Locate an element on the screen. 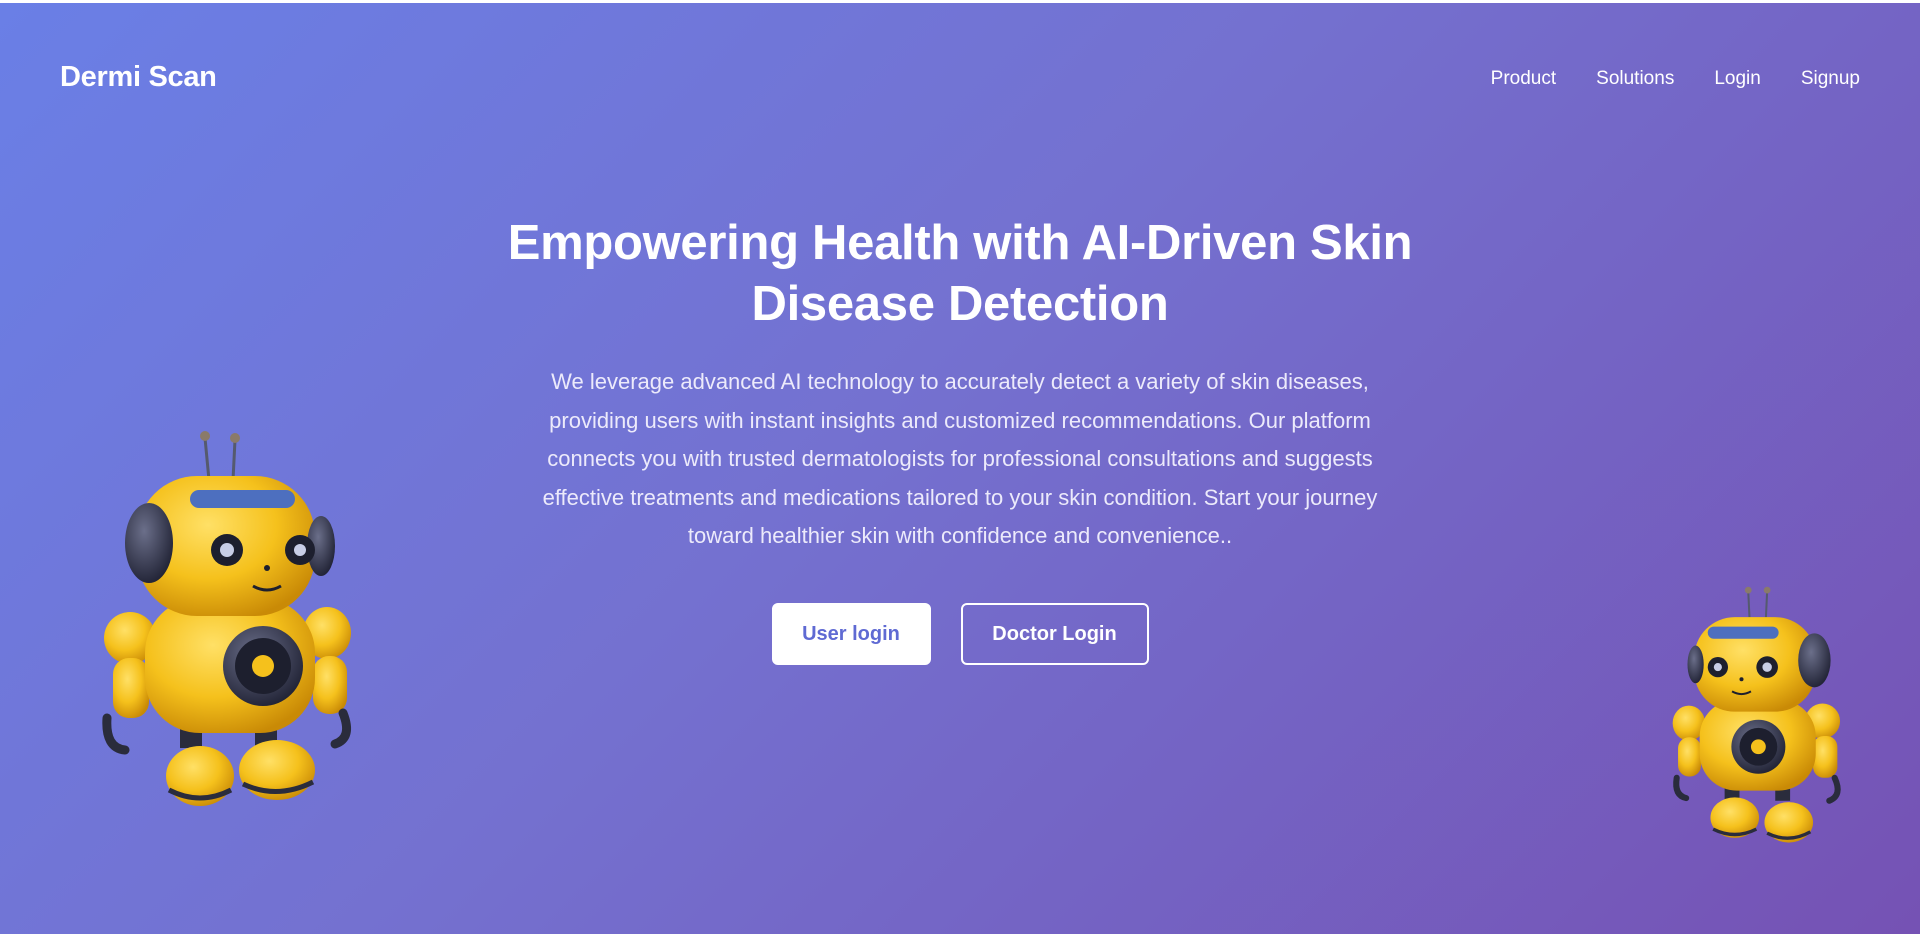  nav-login-link: Login is located at coordinates (1737, 79).